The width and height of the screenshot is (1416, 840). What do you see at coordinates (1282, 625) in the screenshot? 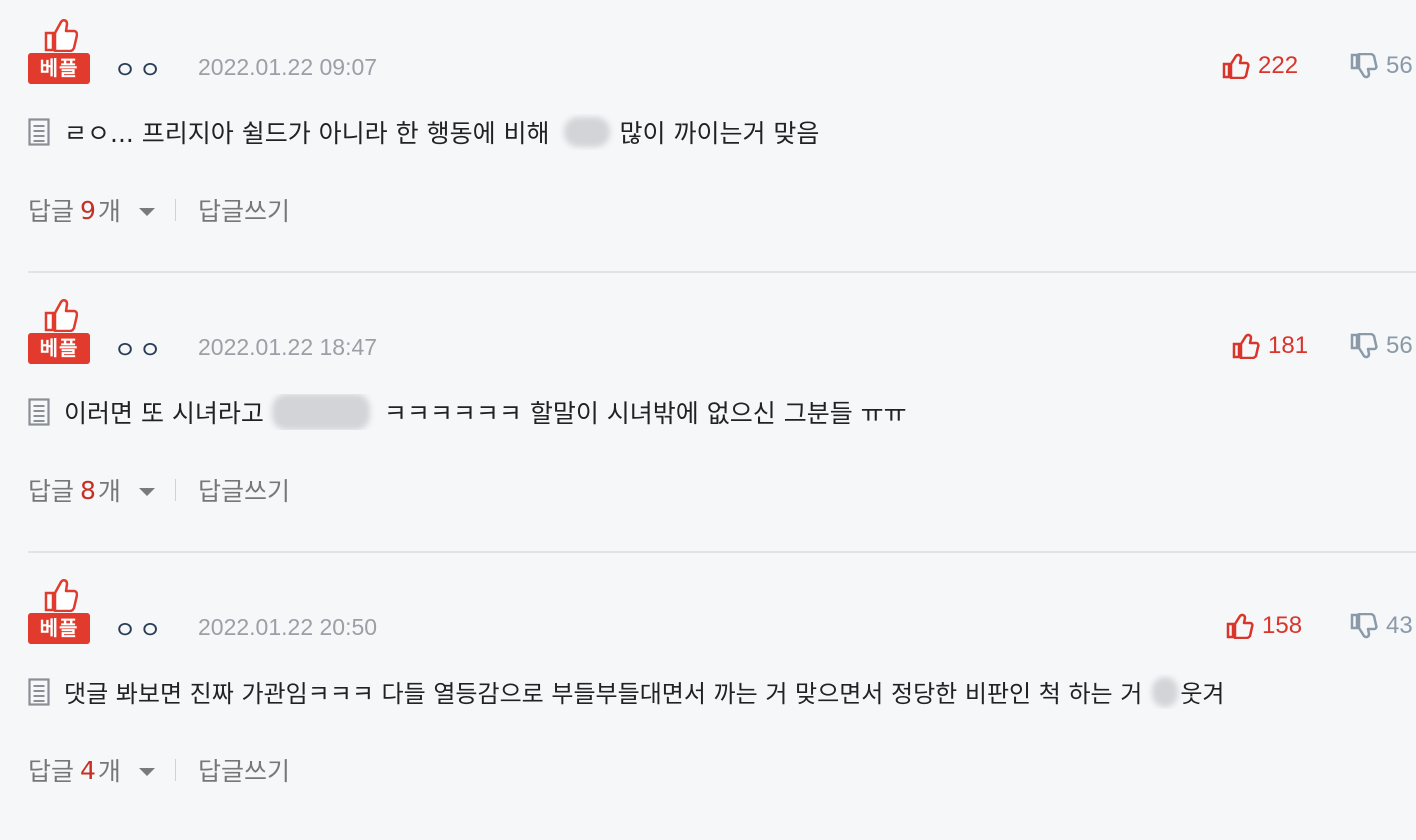
I see `like-count: 158` at bounding box center [1282, 625].